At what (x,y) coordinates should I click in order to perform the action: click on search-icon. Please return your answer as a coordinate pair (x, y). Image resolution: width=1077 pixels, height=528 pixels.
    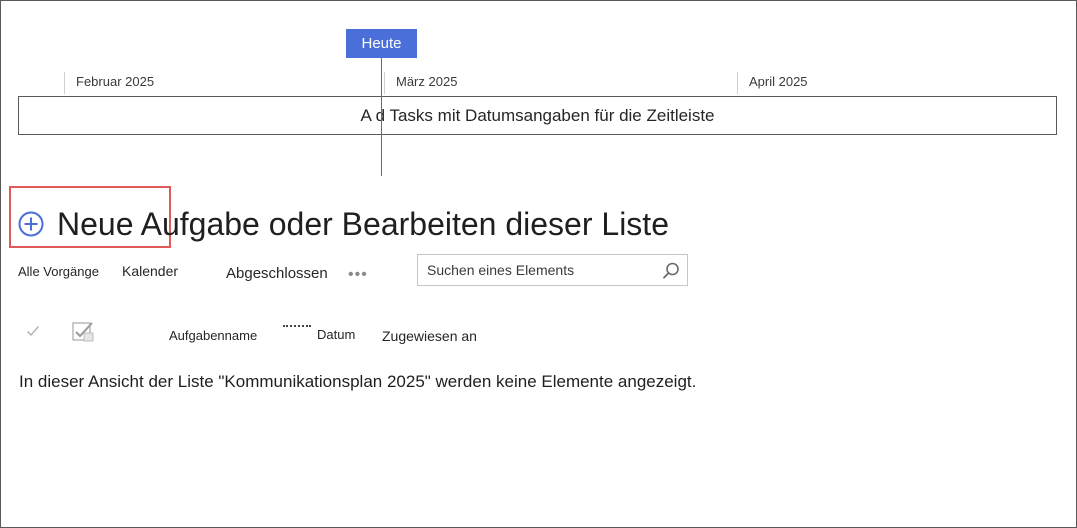
    Looking at the image, I should click on (671, 271).